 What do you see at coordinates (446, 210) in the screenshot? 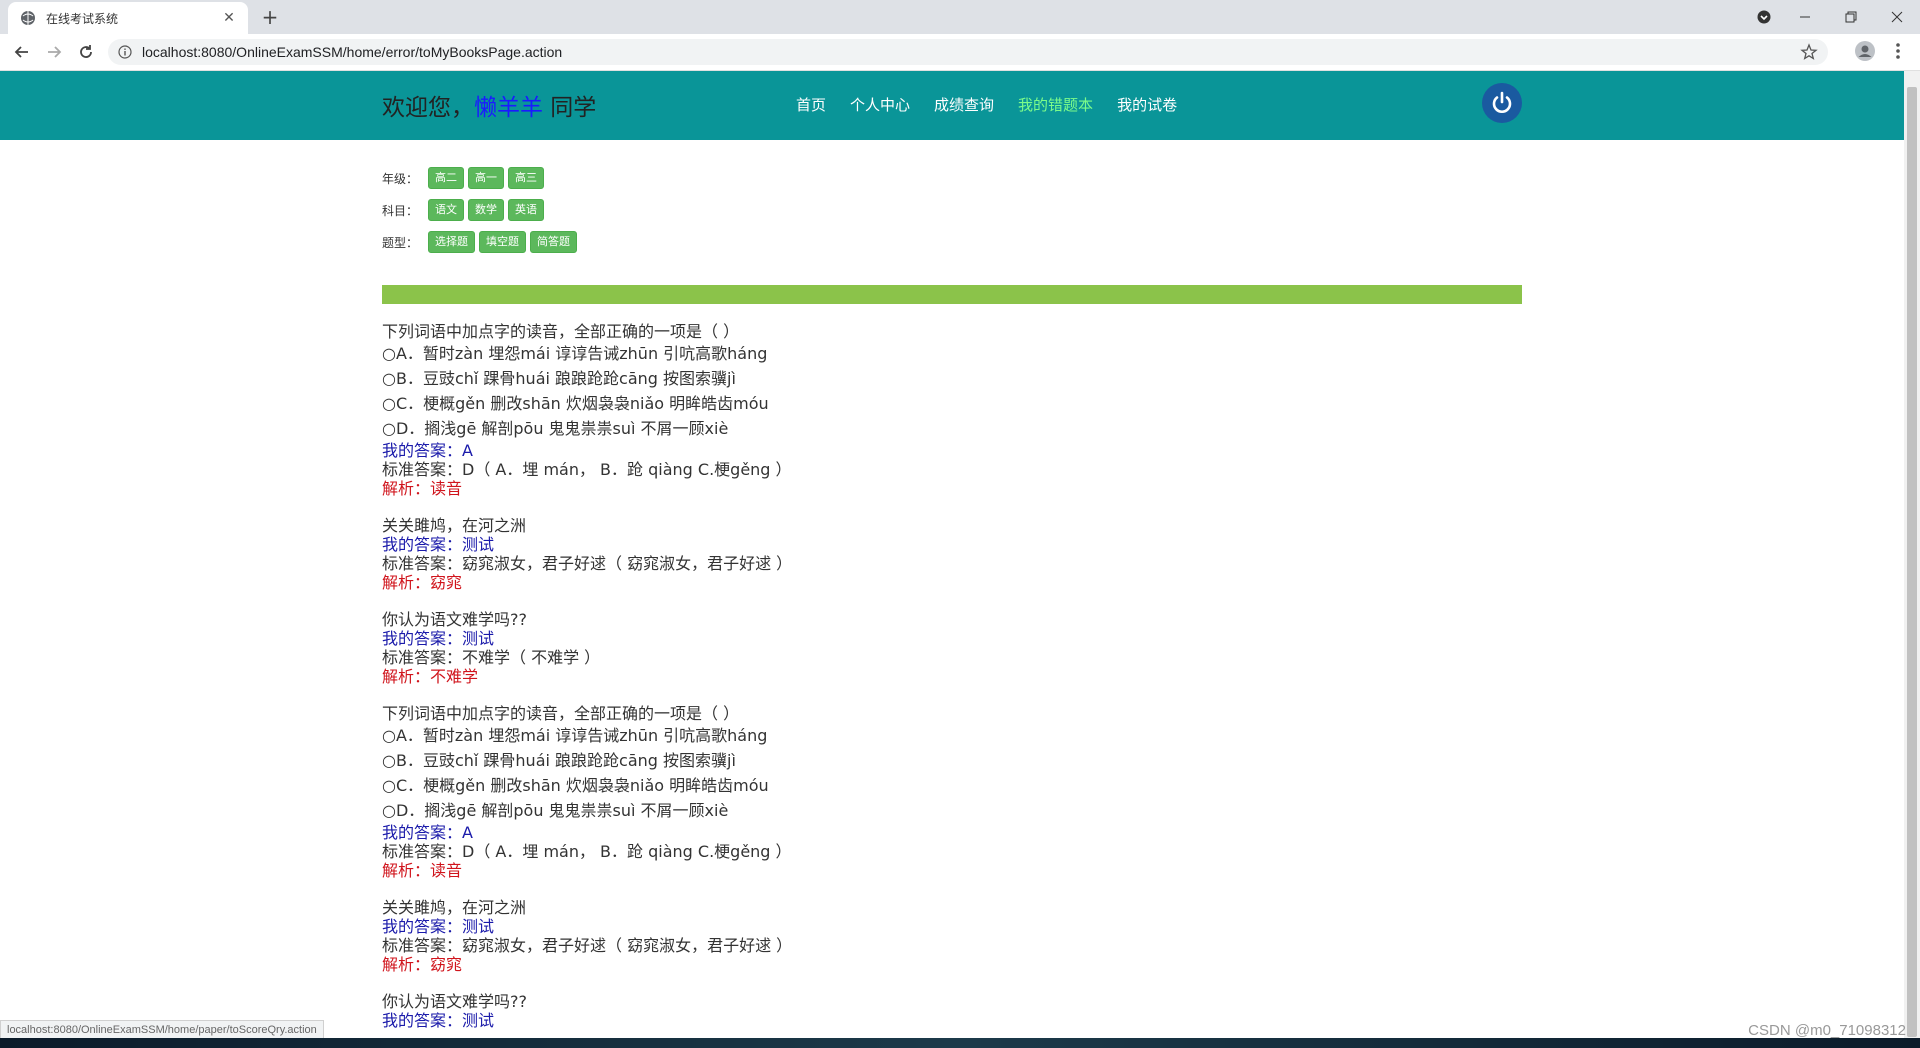
I see `subject-chip: 语文` at bounding box center [446, 210].